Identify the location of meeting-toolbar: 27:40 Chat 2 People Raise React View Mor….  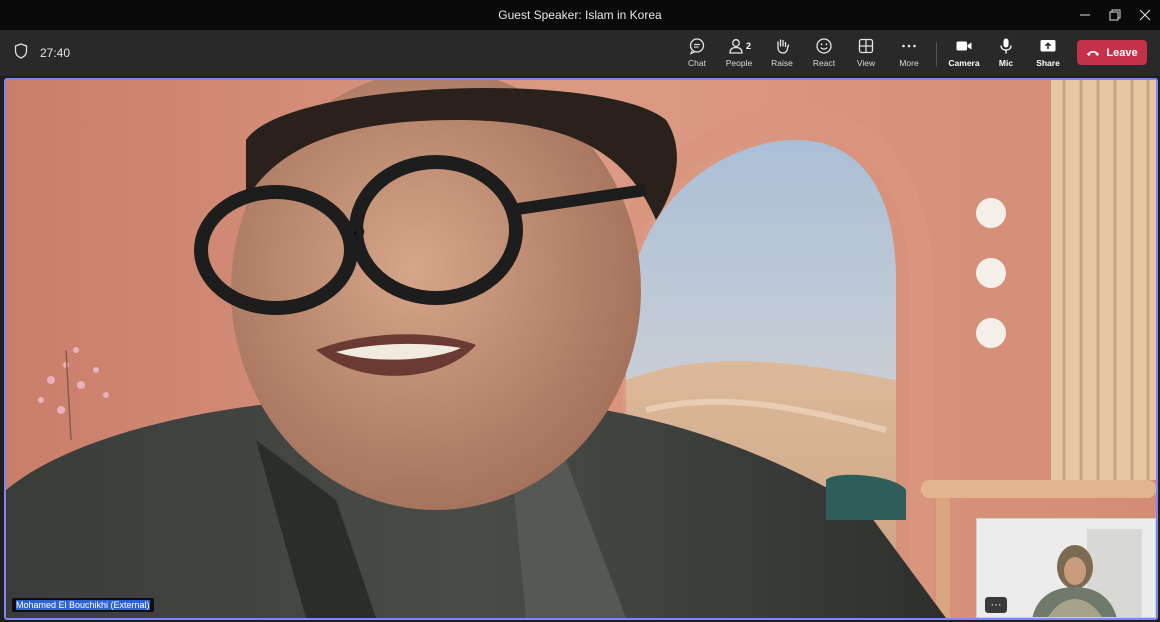
(580, 53).